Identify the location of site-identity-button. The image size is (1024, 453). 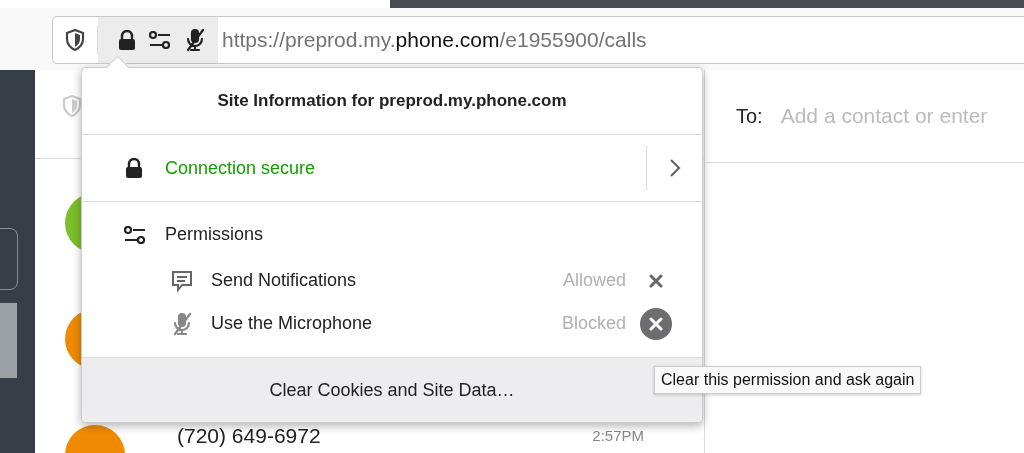
(158, 40).